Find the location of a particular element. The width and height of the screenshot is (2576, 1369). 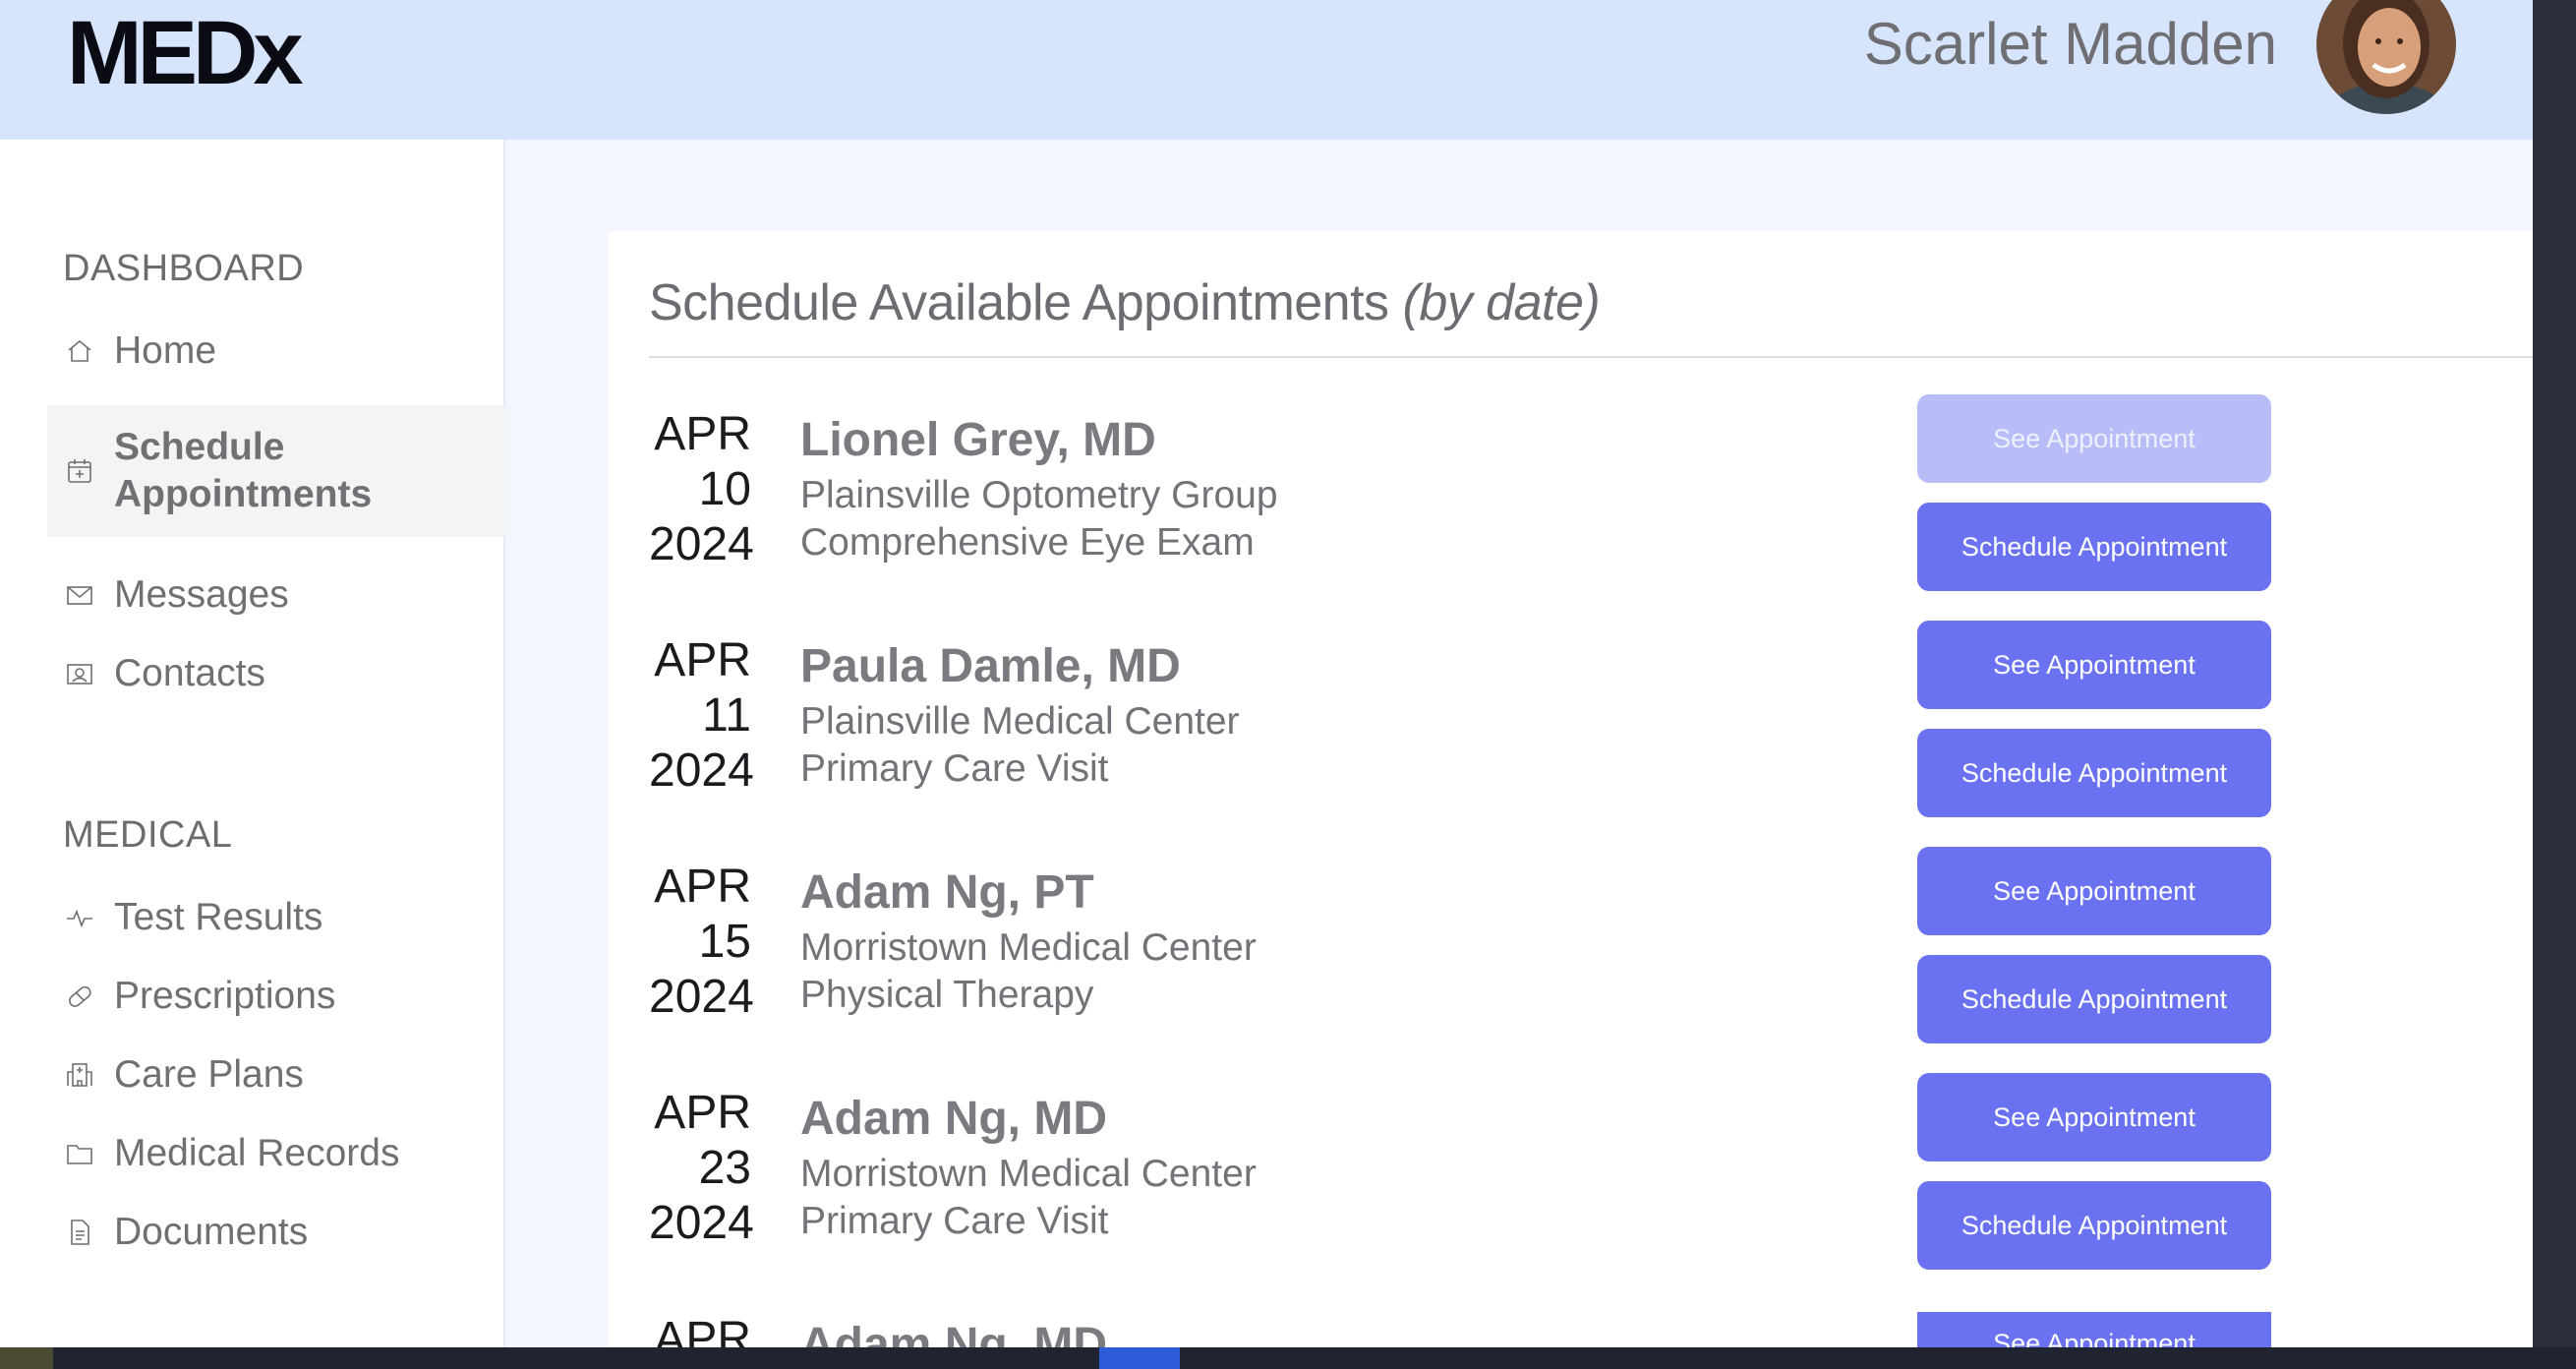

sidebar-item-medical-records: Medical Records is located at coordinates (276, 1153).